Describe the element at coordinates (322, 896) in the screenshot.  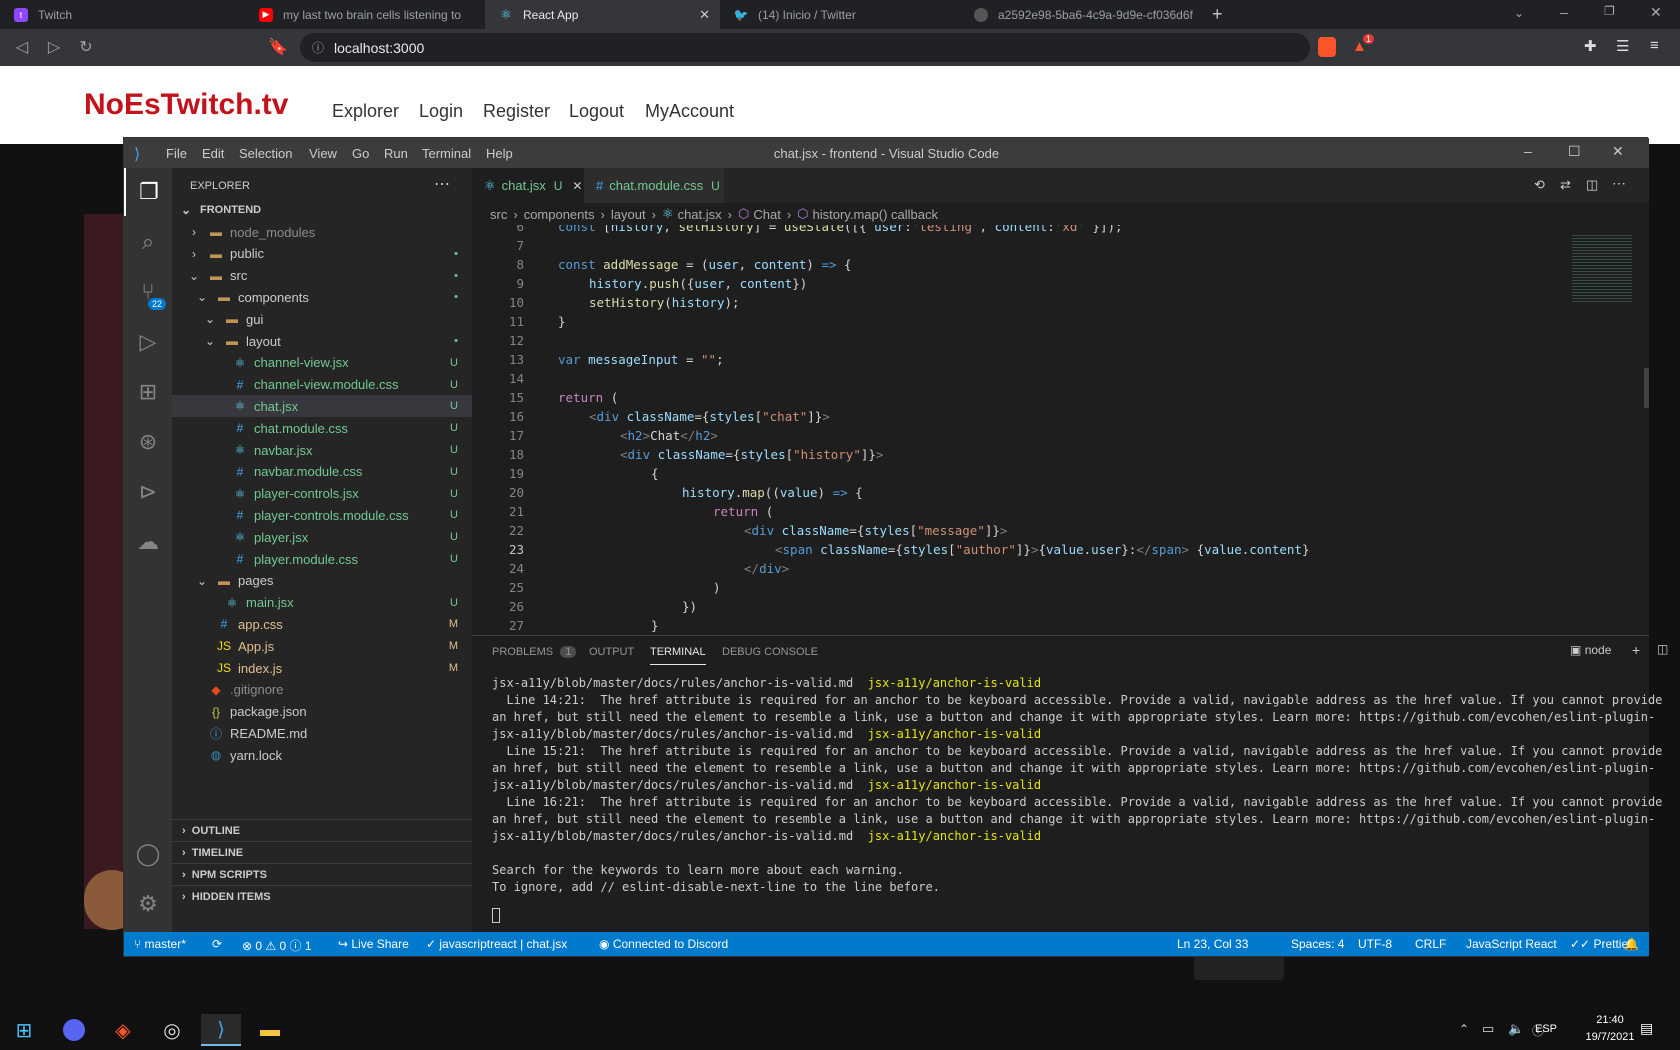
I see `hidden-items-section: › HIDDEN ITEMS` at that location.